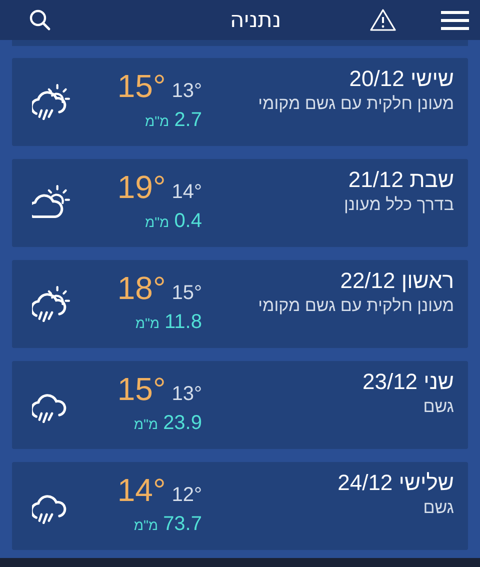 This screenshot has width=480, height=567. I want to click on high-temperature: 18°, so click(141, 288).